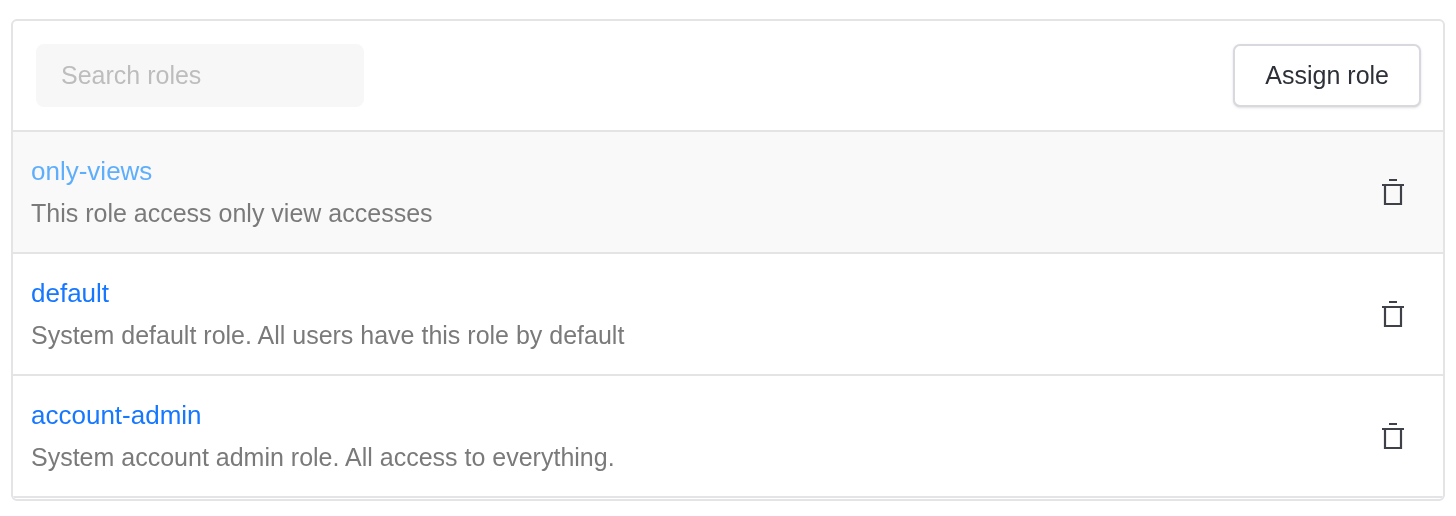 The width and height of the screenshot is (1456, 516). What do you see at coordinates (323, 457) in the screenshot?
I see `role-description: System account admin role. All access to everything.` at bounding box center [323, 457].